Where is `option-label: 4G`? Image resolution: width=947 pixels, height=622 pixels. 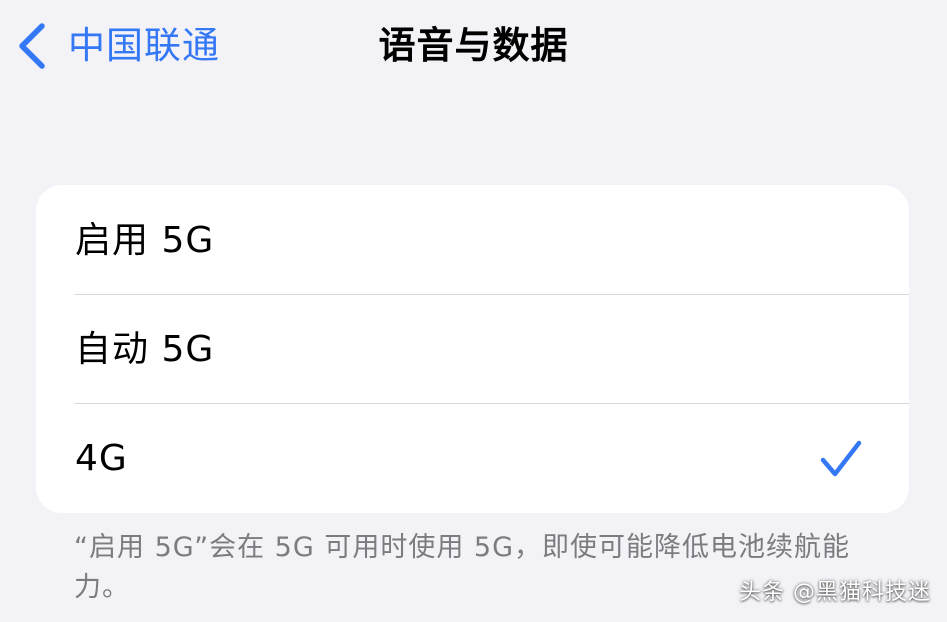
option-label: 4G is located at coordinates (101, 458).